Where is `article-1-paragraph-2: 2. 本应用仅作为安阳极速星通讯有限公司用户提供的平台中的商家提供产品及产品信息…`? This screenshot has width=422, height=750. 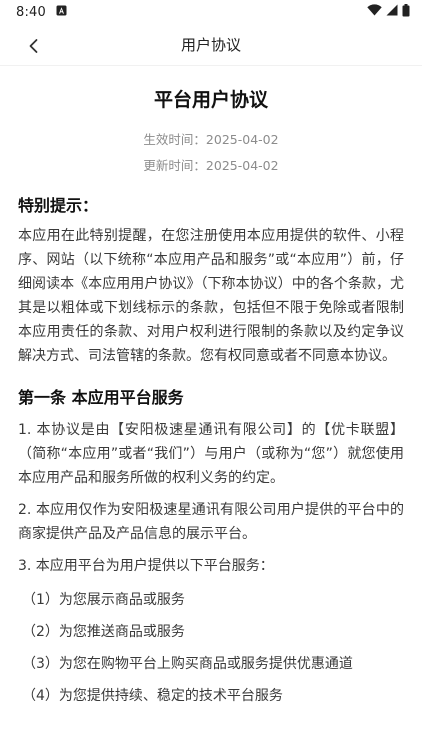 article-1-paragraph-2: 2. 本应用仅作为安阳极速星通讯有限公司用户提供的平台中的商家提供产品及产品信息… is located at coordinates (211, 522).